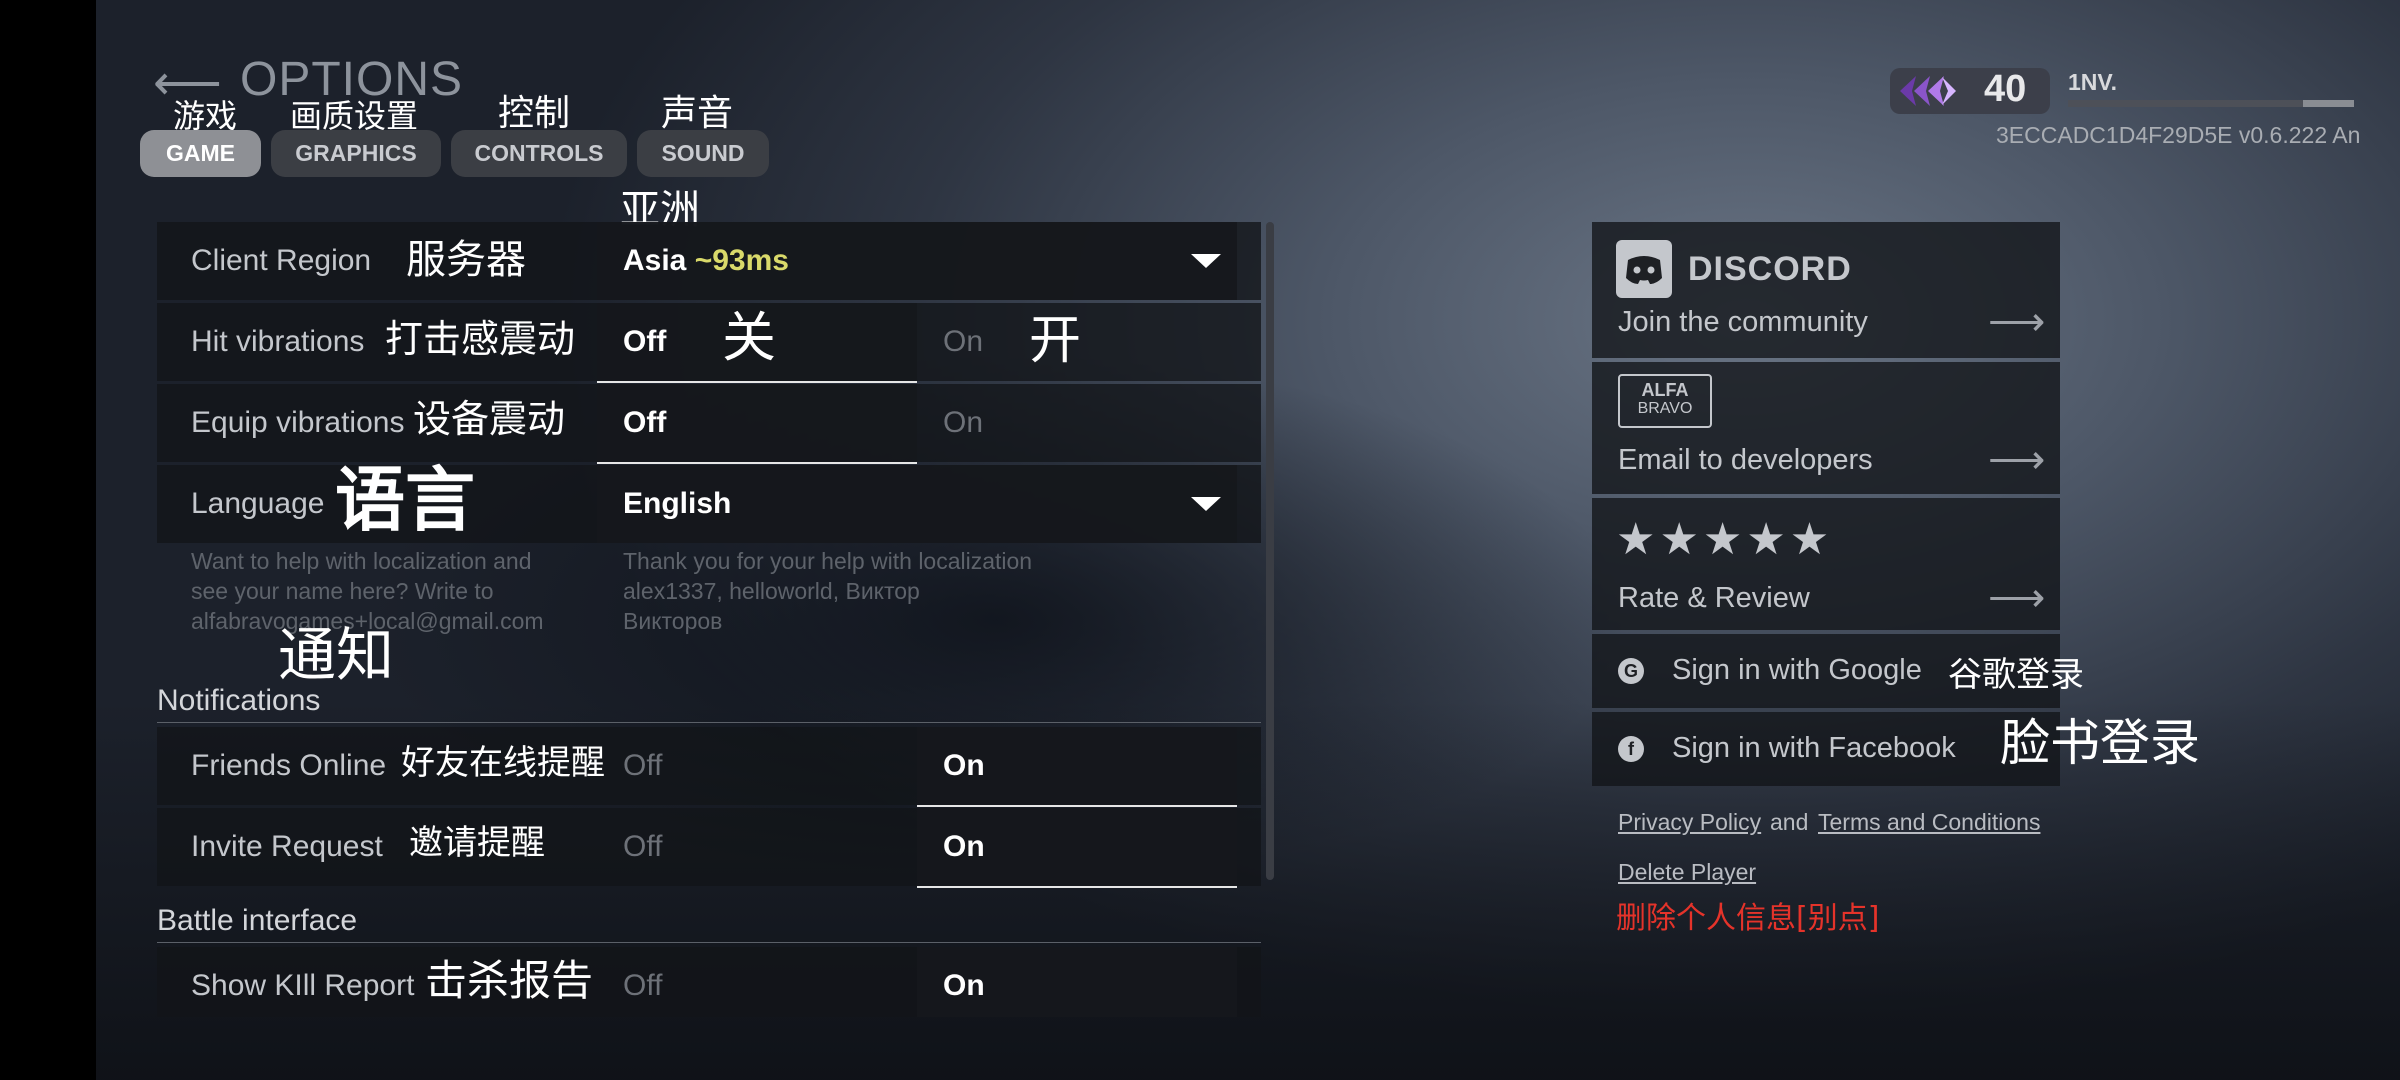 The width and height of the screenshot is (2400, 1080). Describe the element at coordinates (477, 843) in the screenshot. I see `invite-request-annotation: 邀请提醒` at that location.